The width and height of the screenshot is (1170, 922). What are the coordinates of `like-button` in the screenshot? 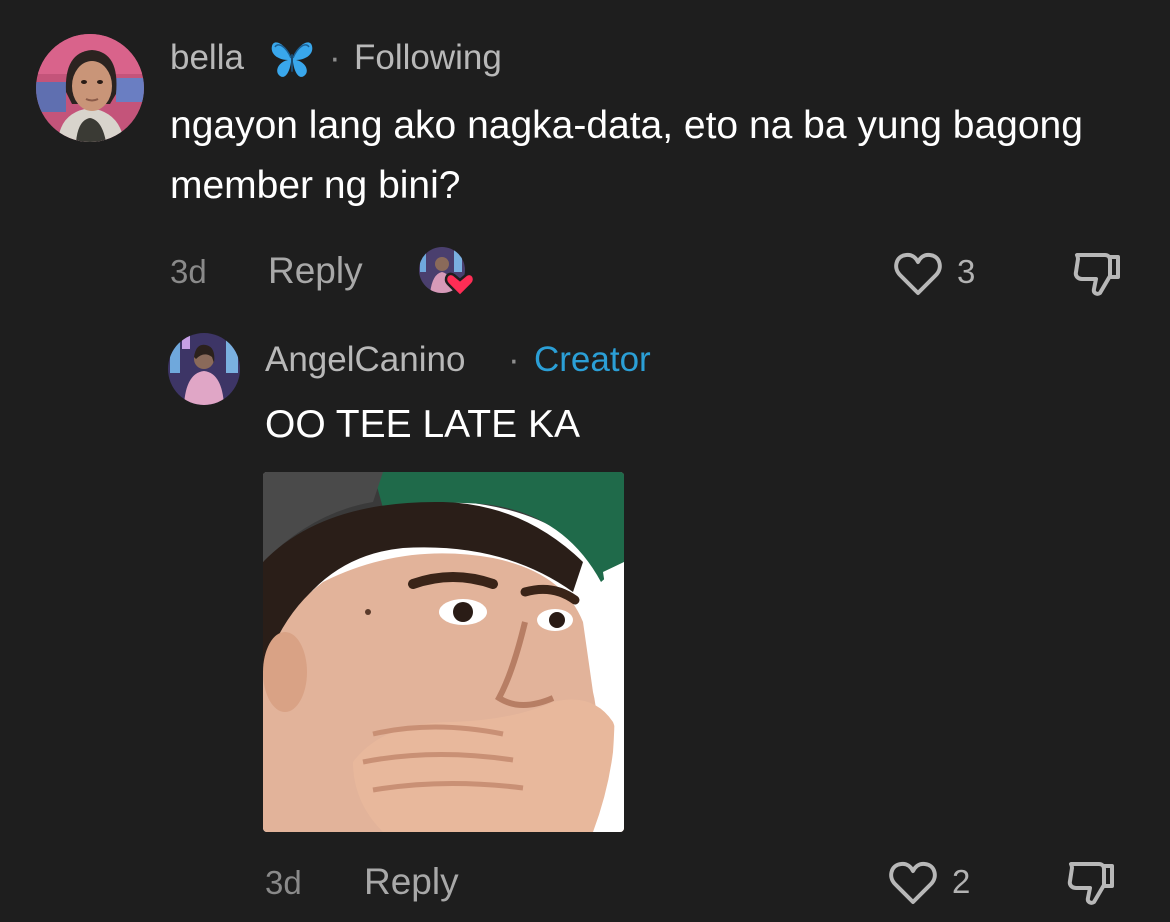 It's located at (918, 274).